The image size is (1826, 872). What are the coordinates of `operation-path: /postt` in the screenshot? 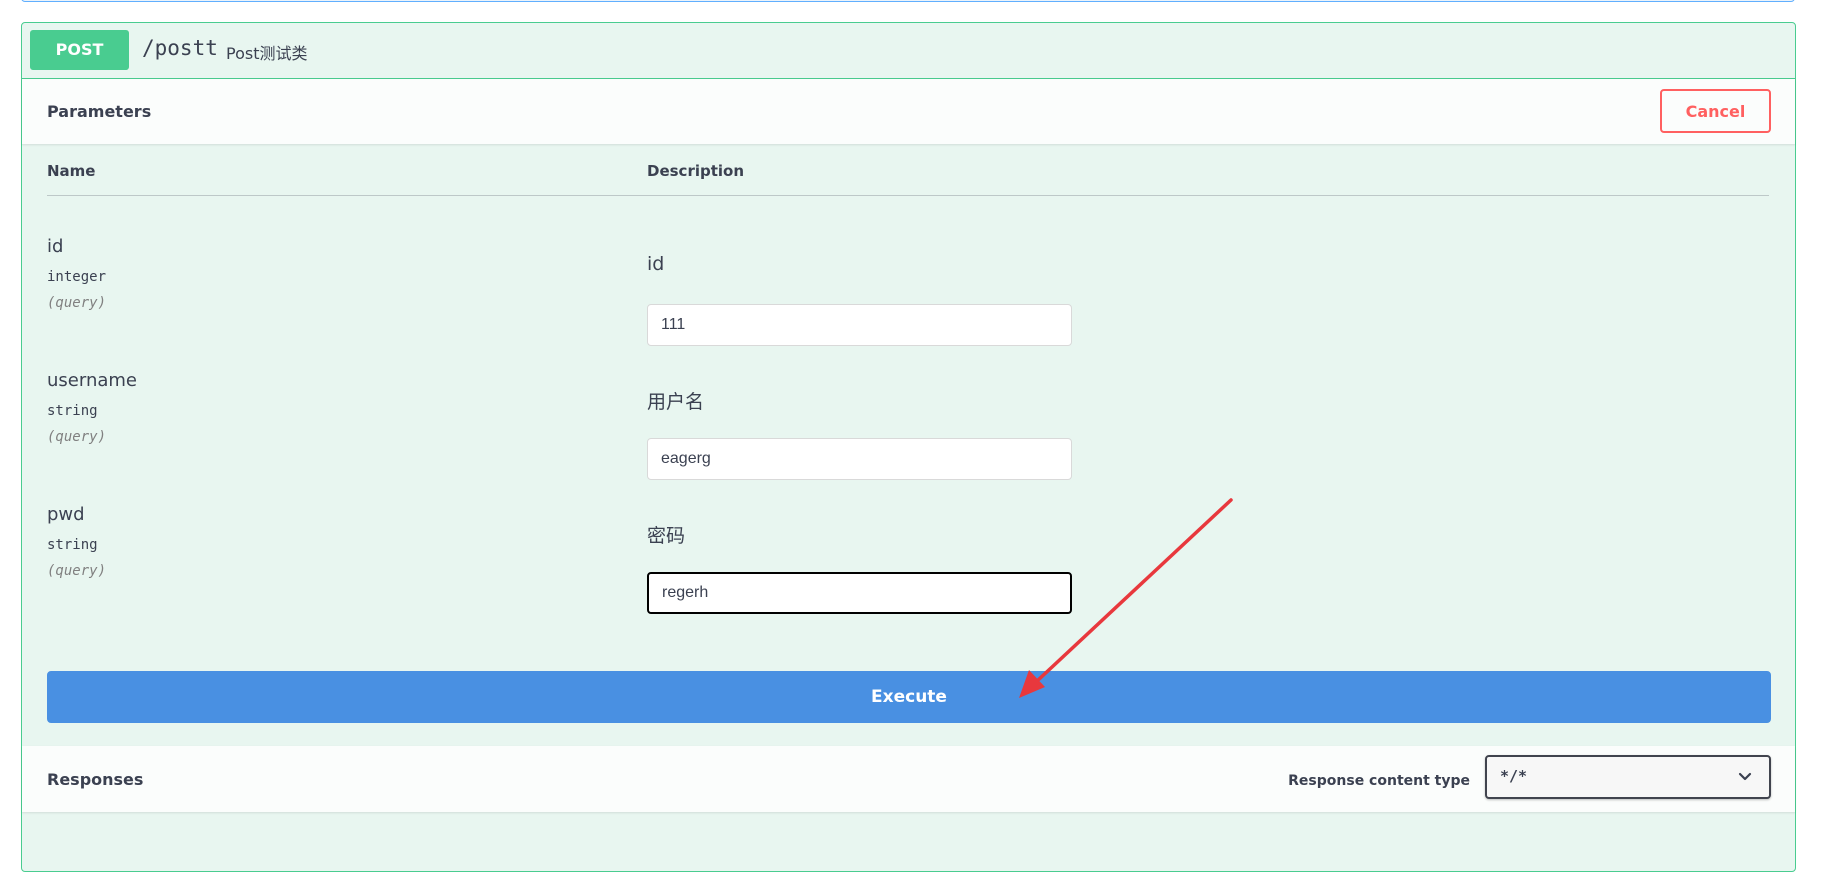 It's located at (180, 48).